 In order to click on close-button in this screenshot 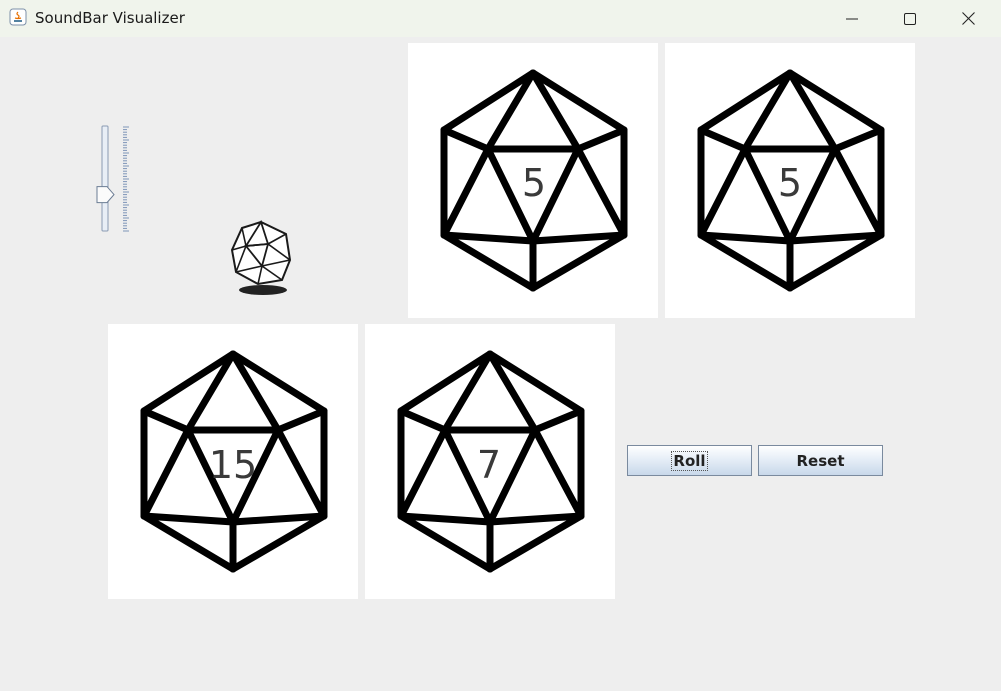, I will do `click(968, 18)`.